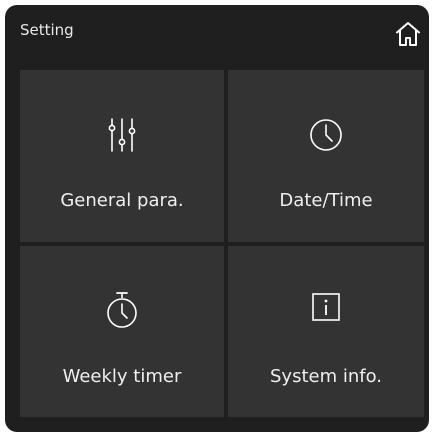  What do you see at coordinates (122, 376) in the screenshot?
I see `weekly-timer-label: Weekly timer` at bounding box center [122, 376].